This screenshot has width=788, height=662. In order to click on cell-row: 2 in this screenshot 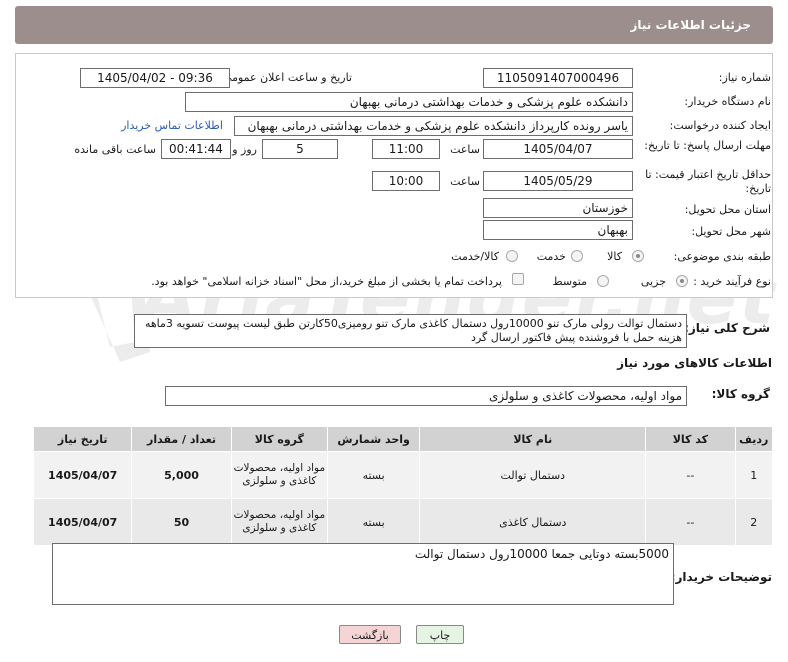, I will do `click(753, 522)`.